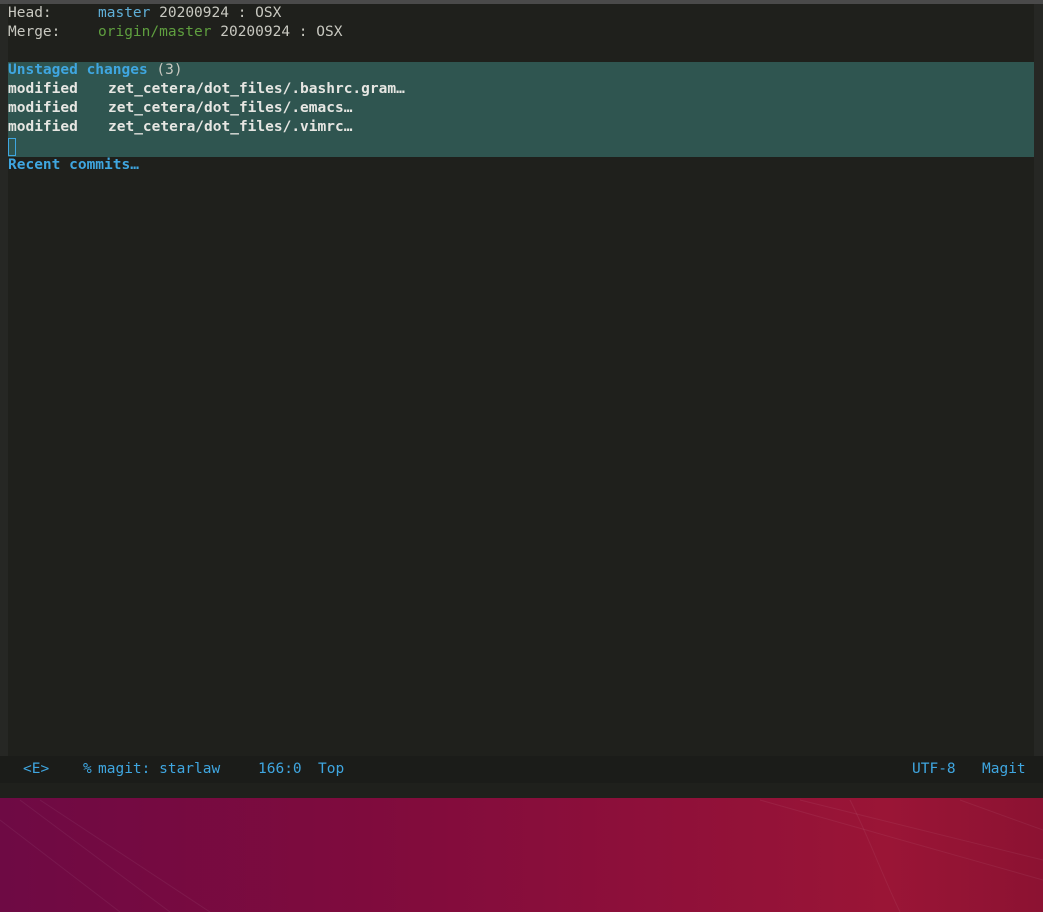 This screenshot has height=912, width=1043. I want to click on unstaged-count: (3), so click(169, 70).